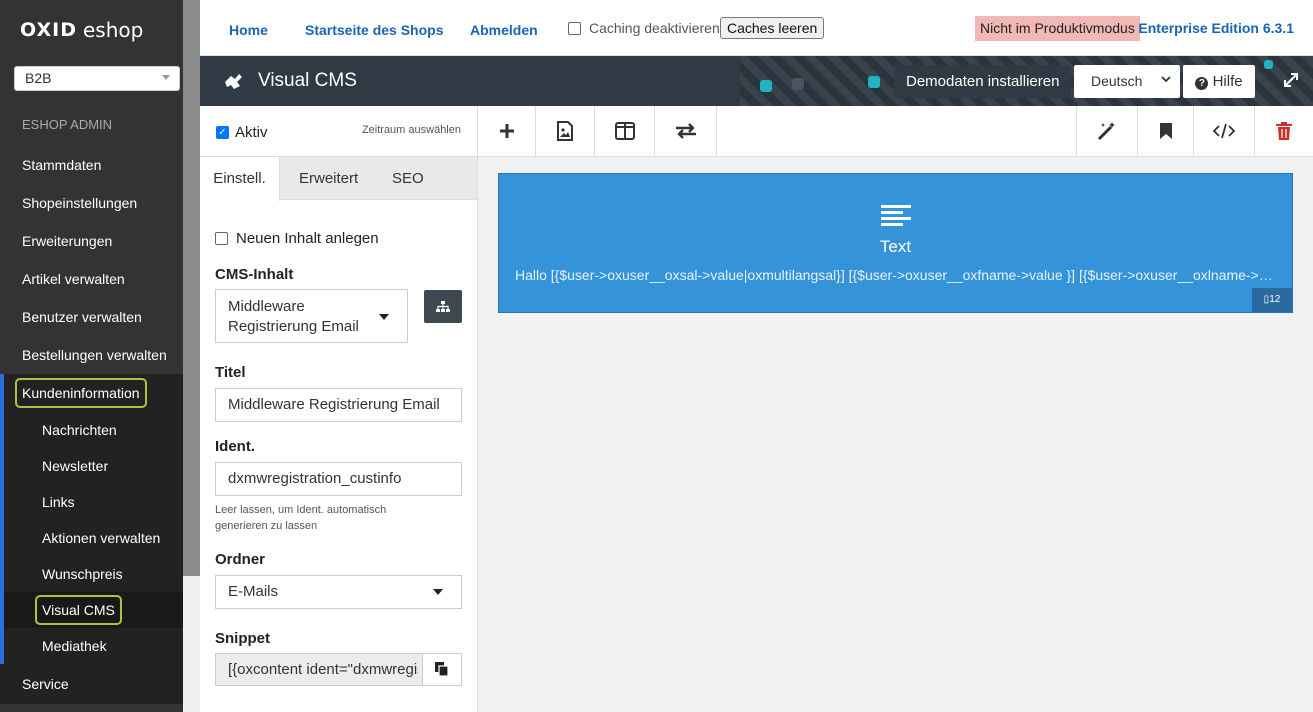 Image resolution: width=1313 pixels, height=712 pixels. Describe the element at coordinates (240, 179) in the screenshot. I see `tab-einstellungen: Einstell.` at that location.